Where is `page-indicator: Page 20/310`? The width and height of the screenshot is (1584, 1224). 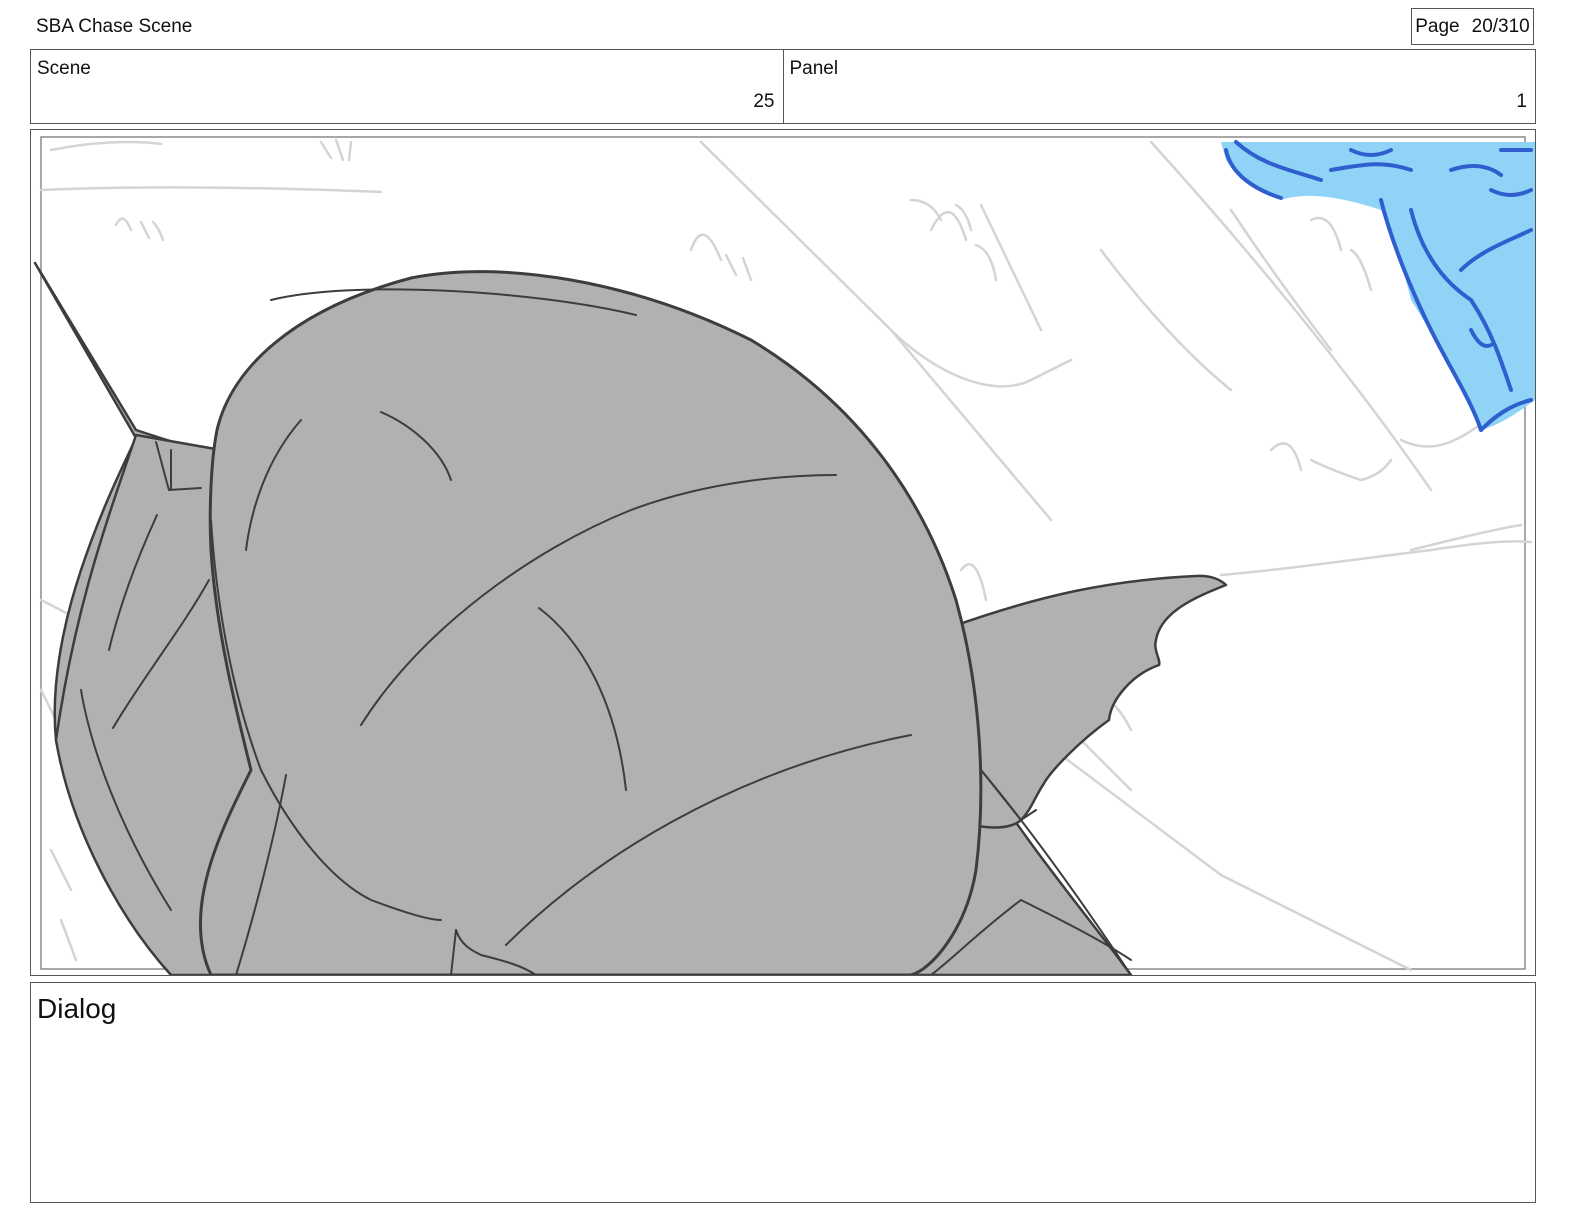
page-indicator: Page 20/310 is located at coordinates (1472, 26).